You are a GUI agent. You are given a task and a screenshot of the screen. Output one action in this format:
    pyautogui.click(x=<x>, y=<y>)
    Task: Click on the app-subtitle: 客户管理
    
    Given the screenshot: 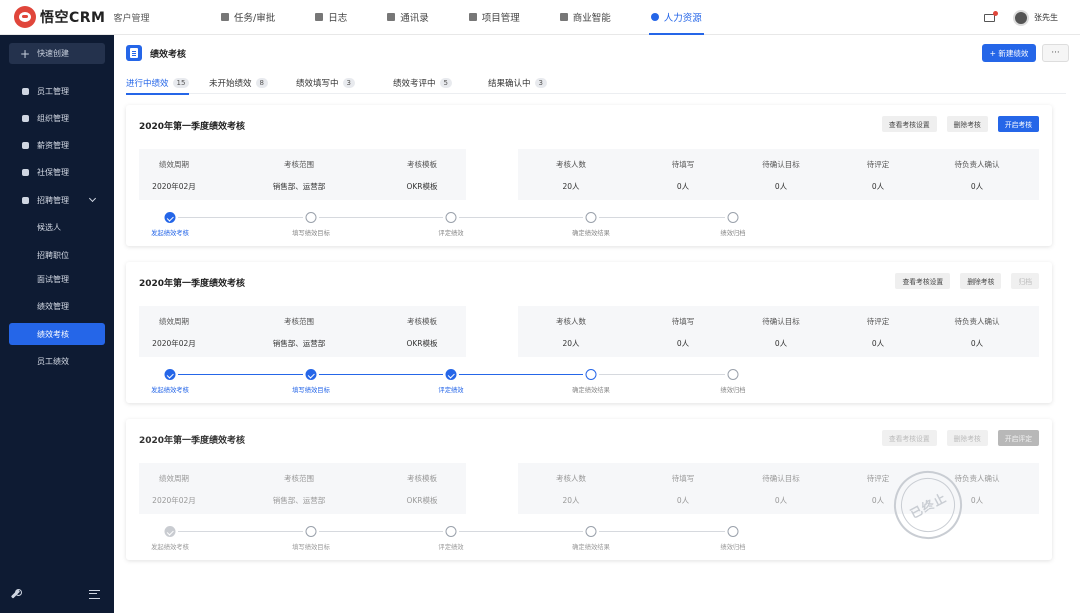 What is the action you would take?
    pyautogui.click(x=131, y=18)
    